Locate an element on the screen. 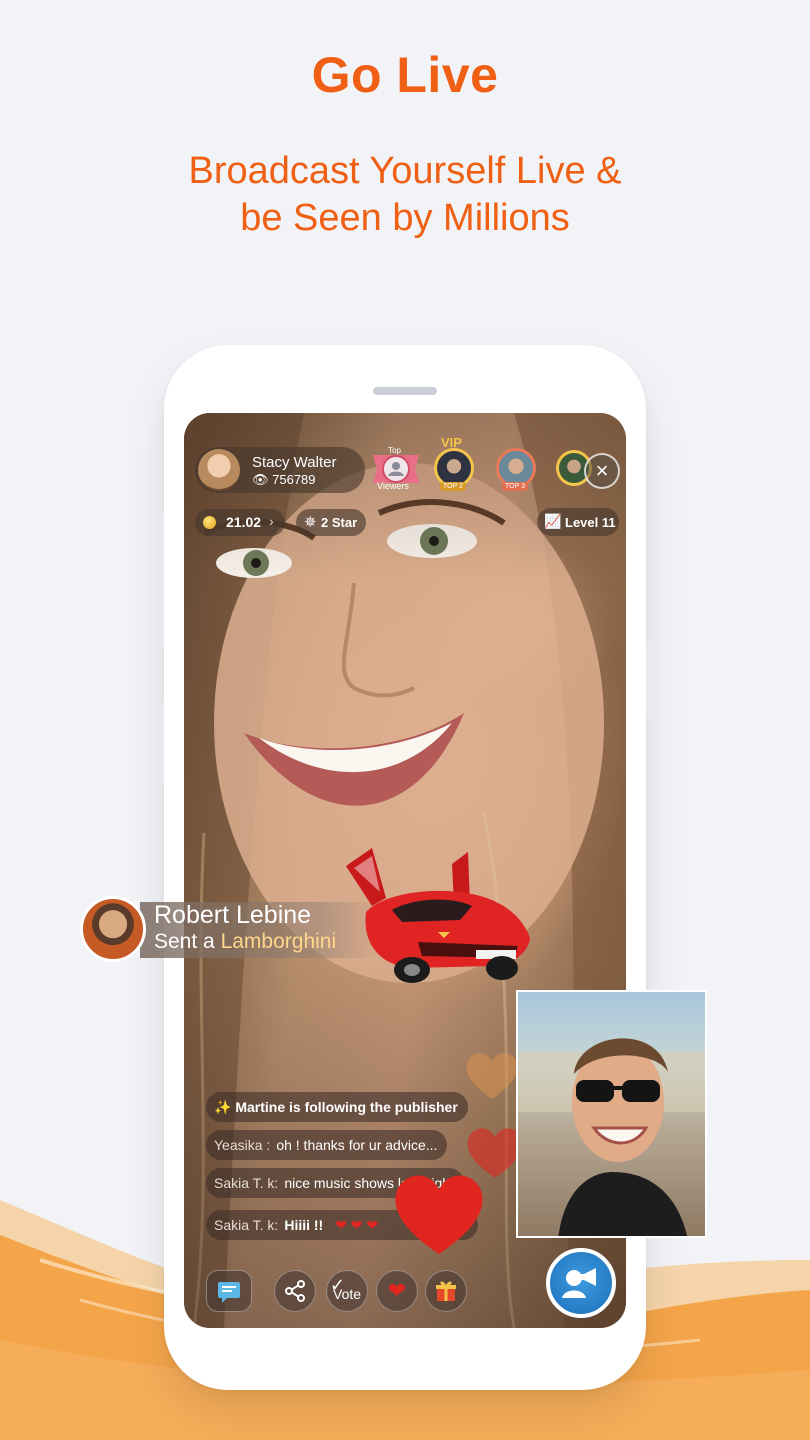  coin-value: 21.02 is located at coordinates (244, 522).